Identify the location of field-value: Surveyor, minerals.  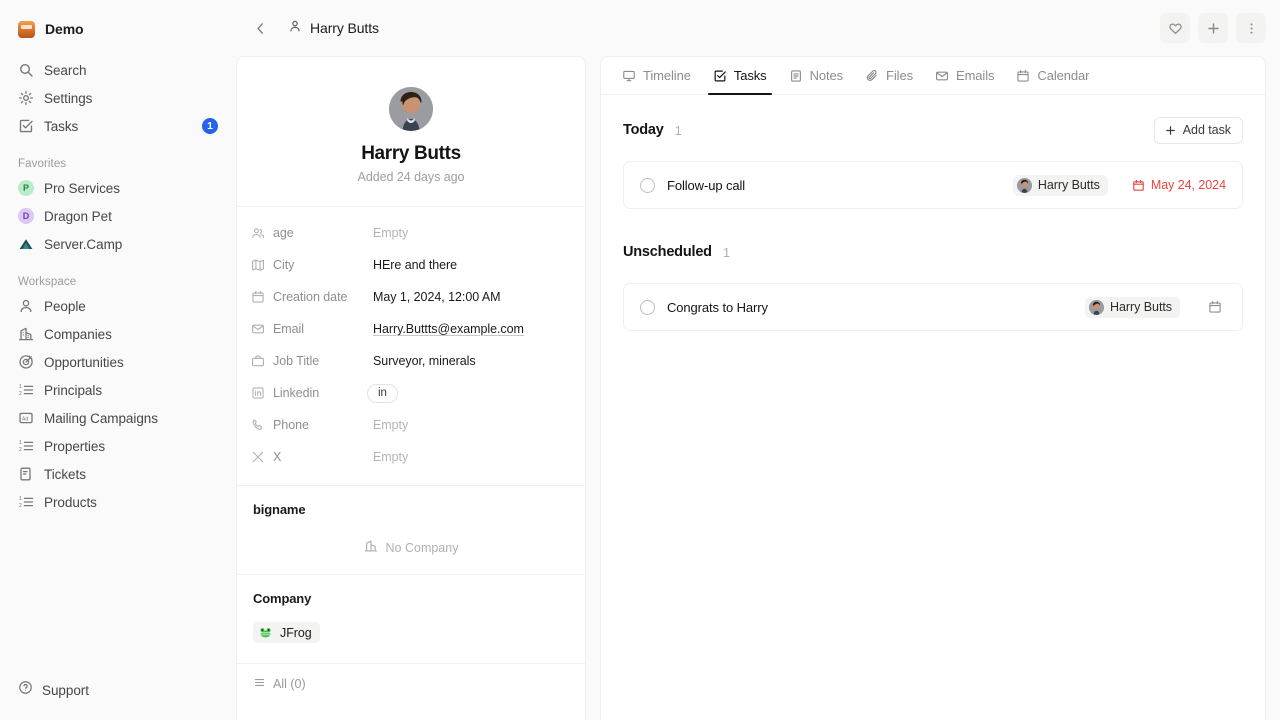
(424, 361).